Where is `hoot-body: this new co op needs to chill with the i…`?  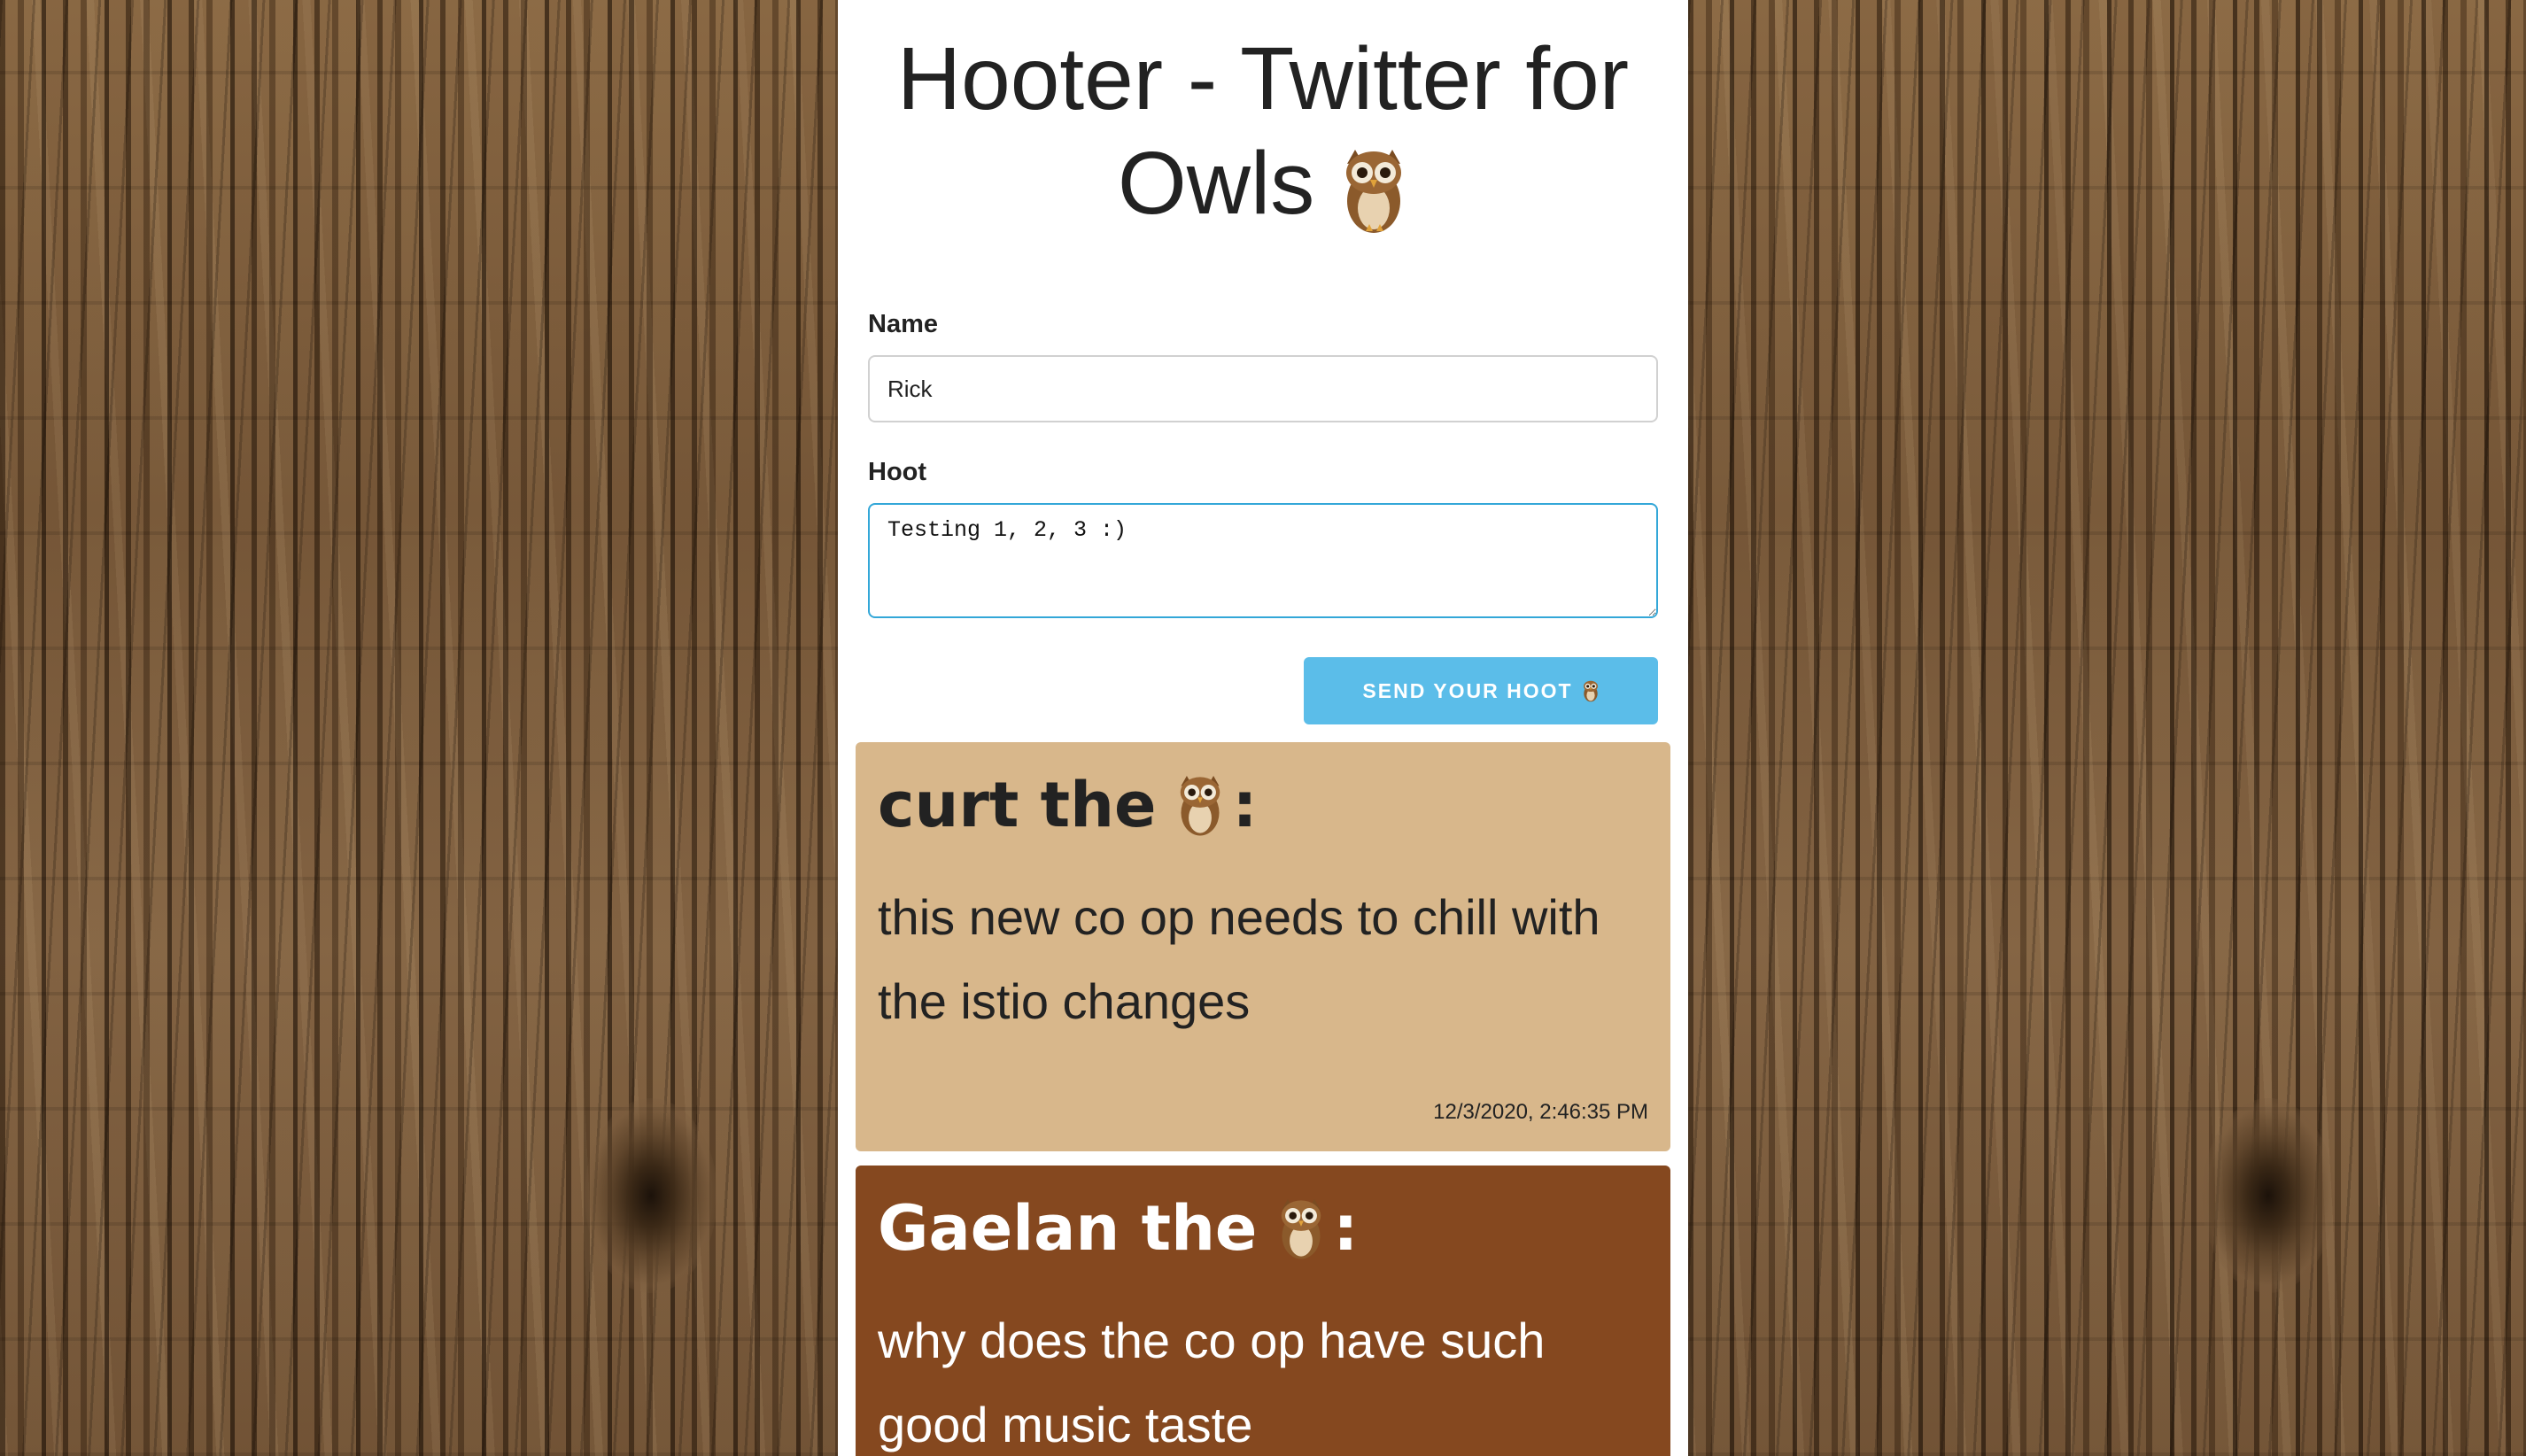 hoot-body: this new co op needs to chill with the i… is located at coordinates (1239, 959).